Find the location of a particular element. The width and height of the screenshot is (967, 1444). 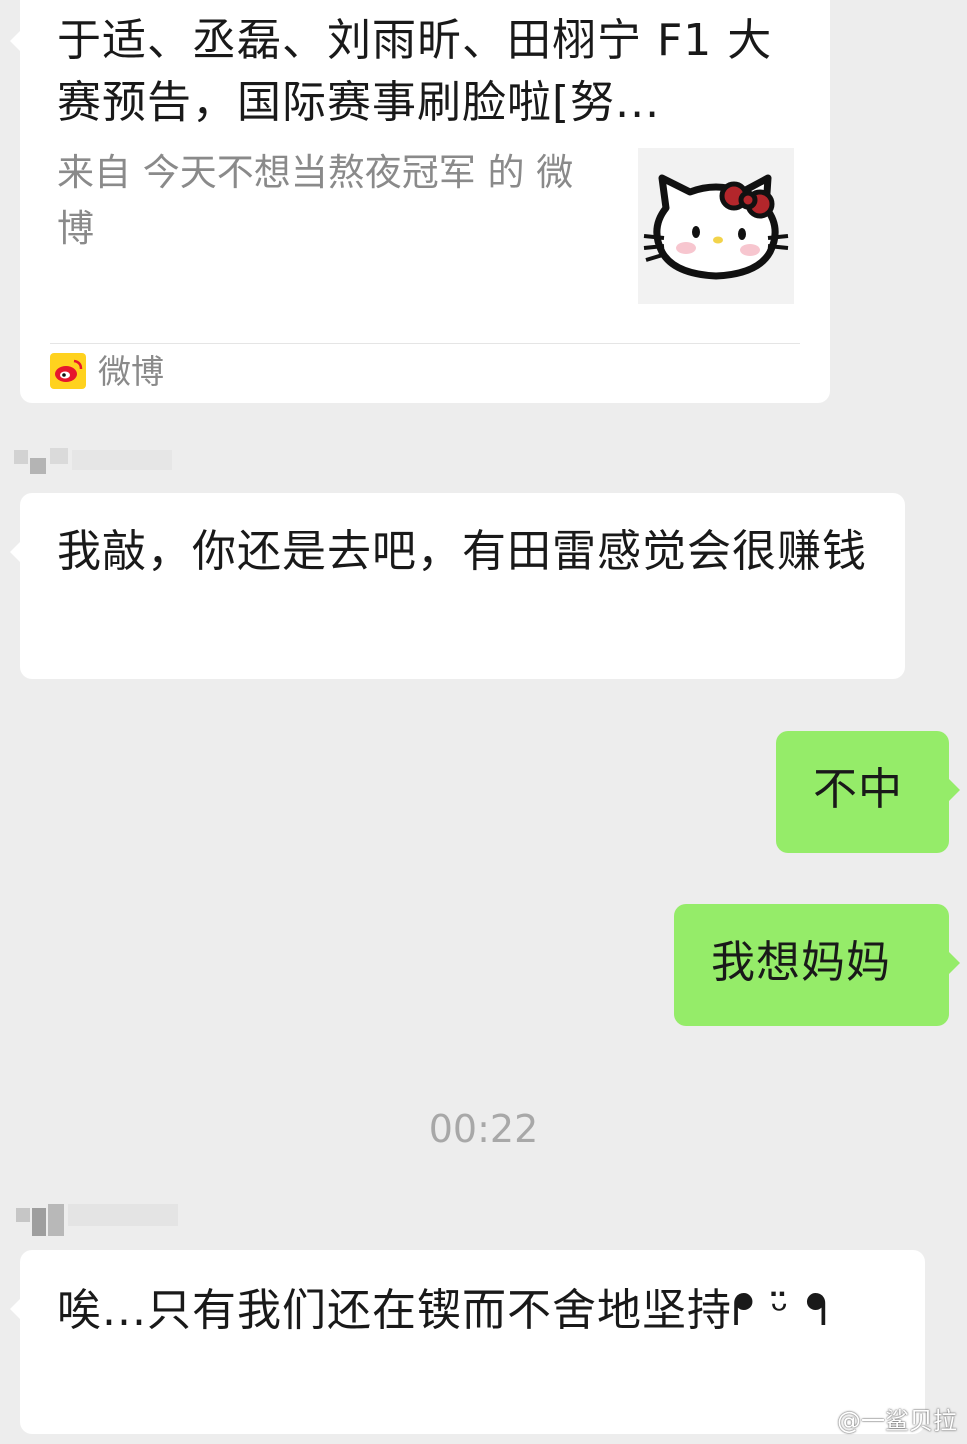

watermark-text: @一鲨贝拉 is located at coordinates (897, 1421).